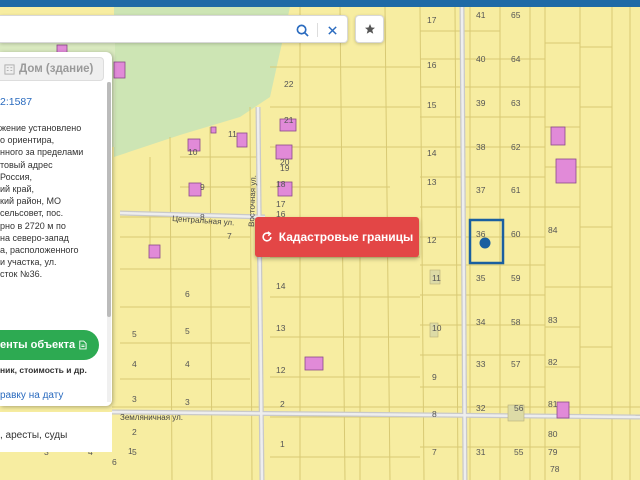  I want to click on cadastral-number-link: 2:1587, so click(16, 102).